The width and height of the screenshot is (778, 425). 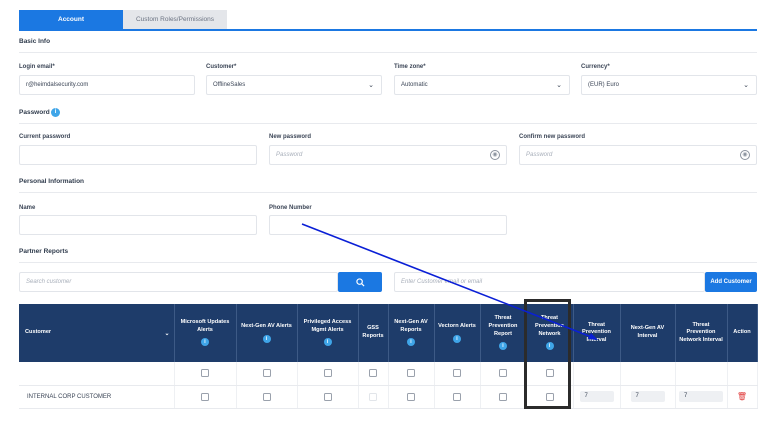 What do you see at coordinates (411, 333) in the screenshot?
I see `column-header-next-gen-av-reports: Next-Gen AV Reports i` at bounding box center [411, 333].